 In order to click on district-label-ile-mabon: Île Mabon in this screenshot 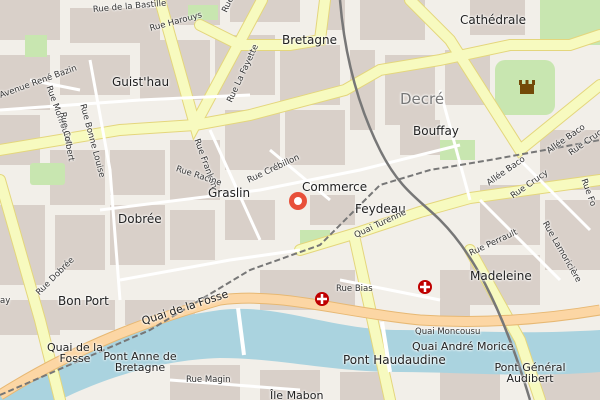, I will do `click(297, 394)`.